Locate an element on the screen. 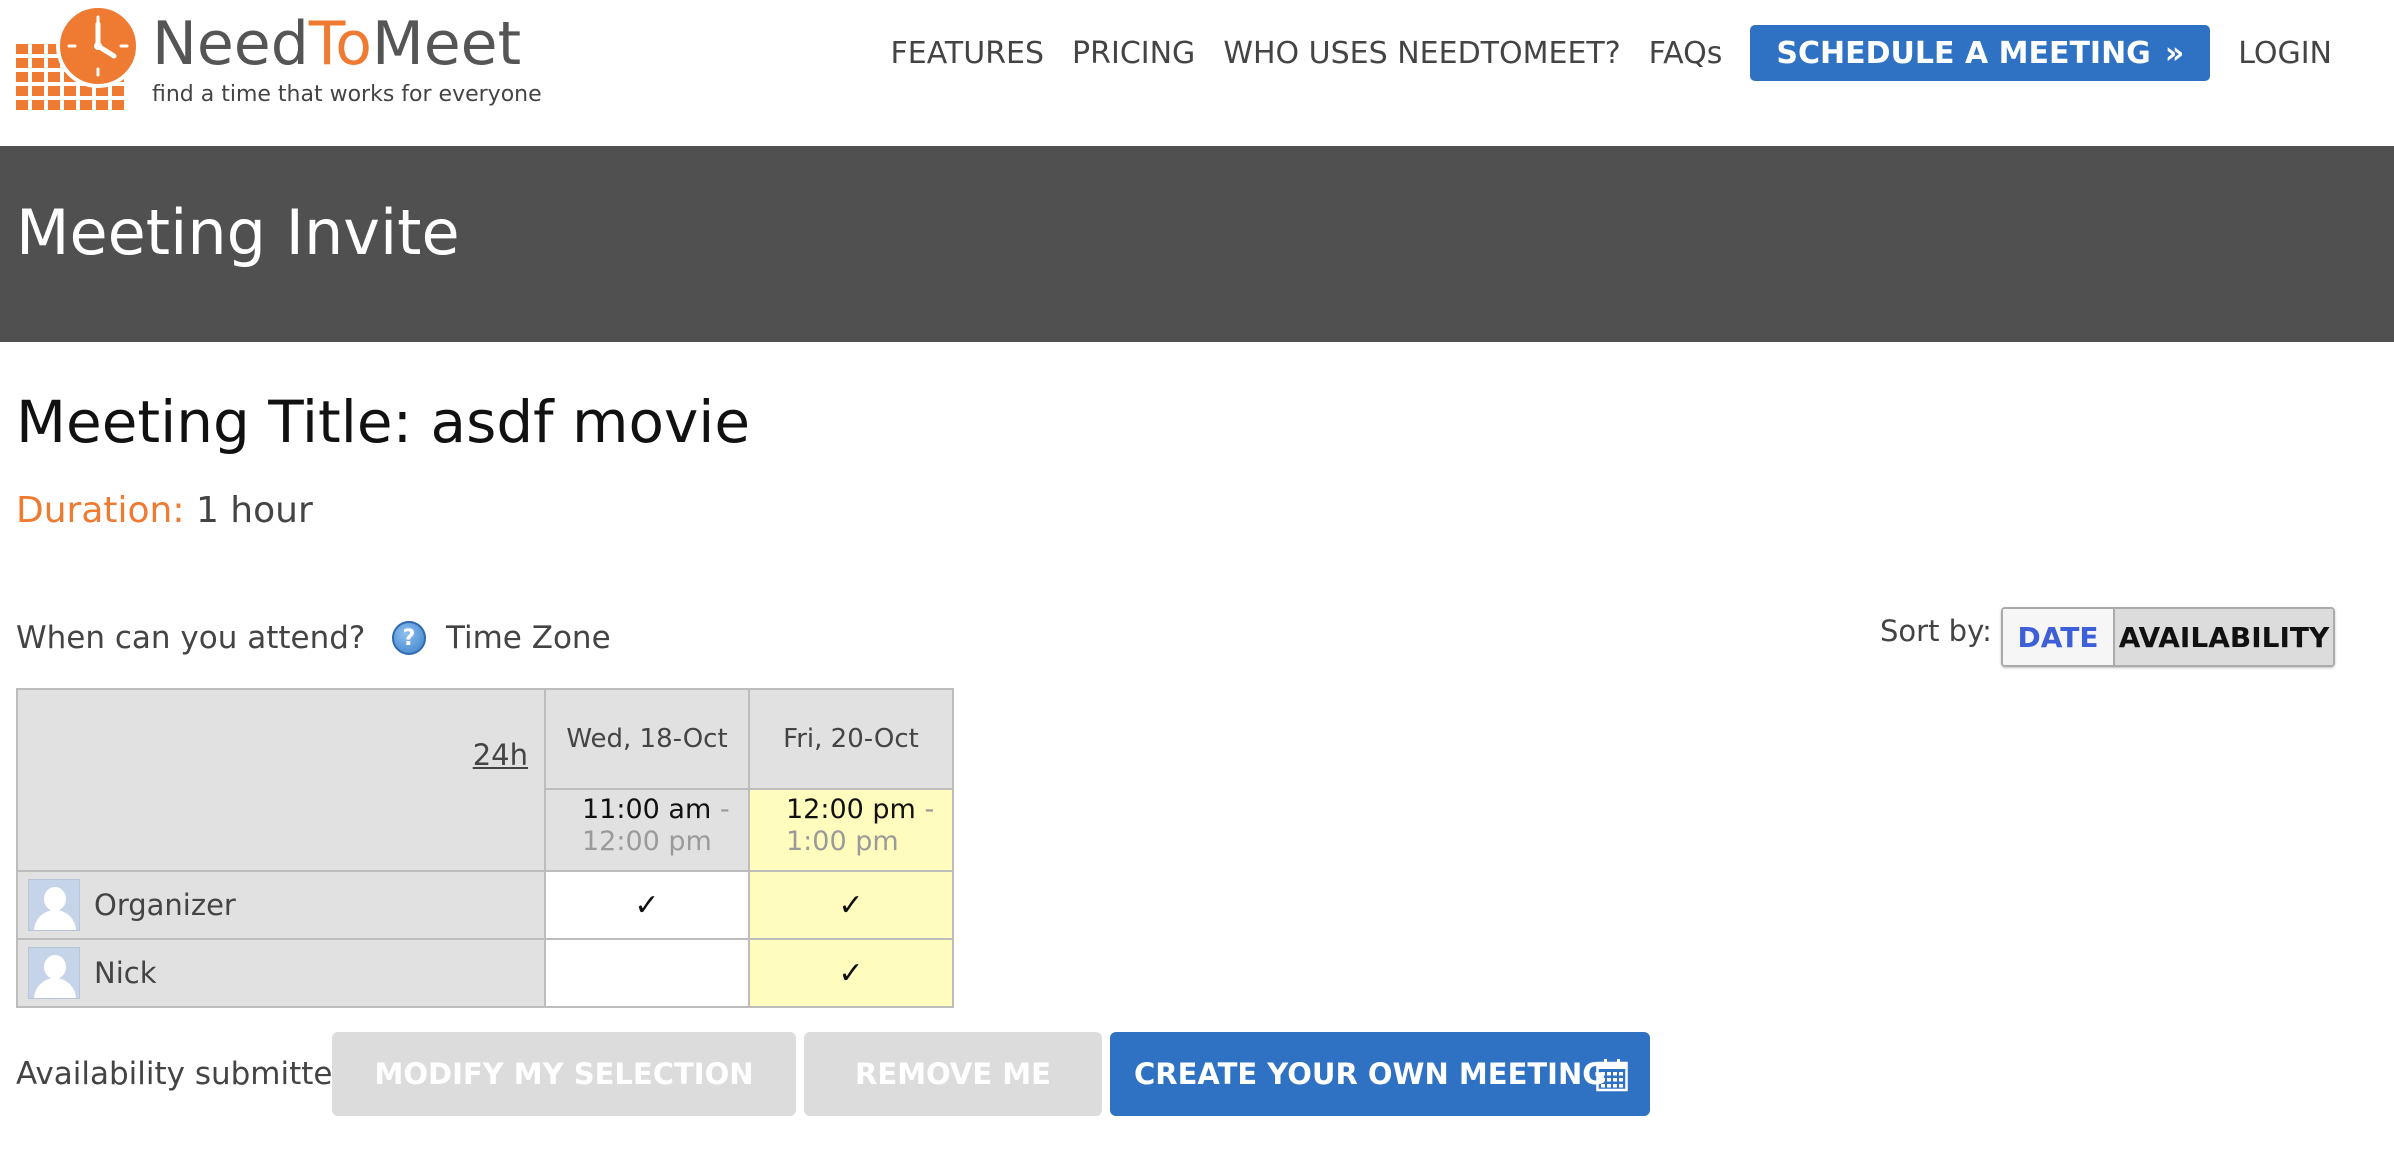  time-slot-wed: 11:00 am - 12:00 pm is located at coordinates (647, 830).